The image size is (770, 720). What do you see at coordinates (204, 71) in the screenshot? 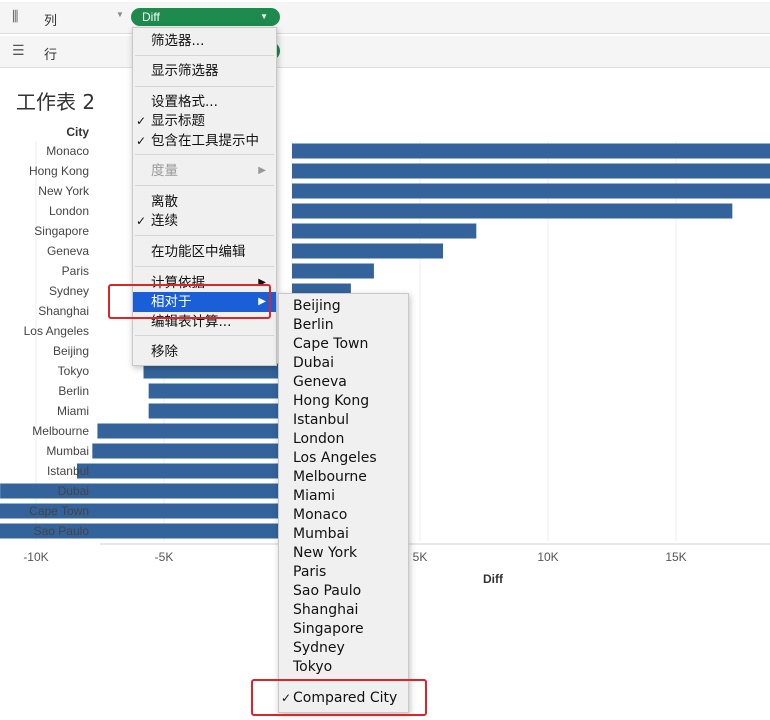
I see `menu-item-1: 显示筛选器` at bounding box center [204, 71].